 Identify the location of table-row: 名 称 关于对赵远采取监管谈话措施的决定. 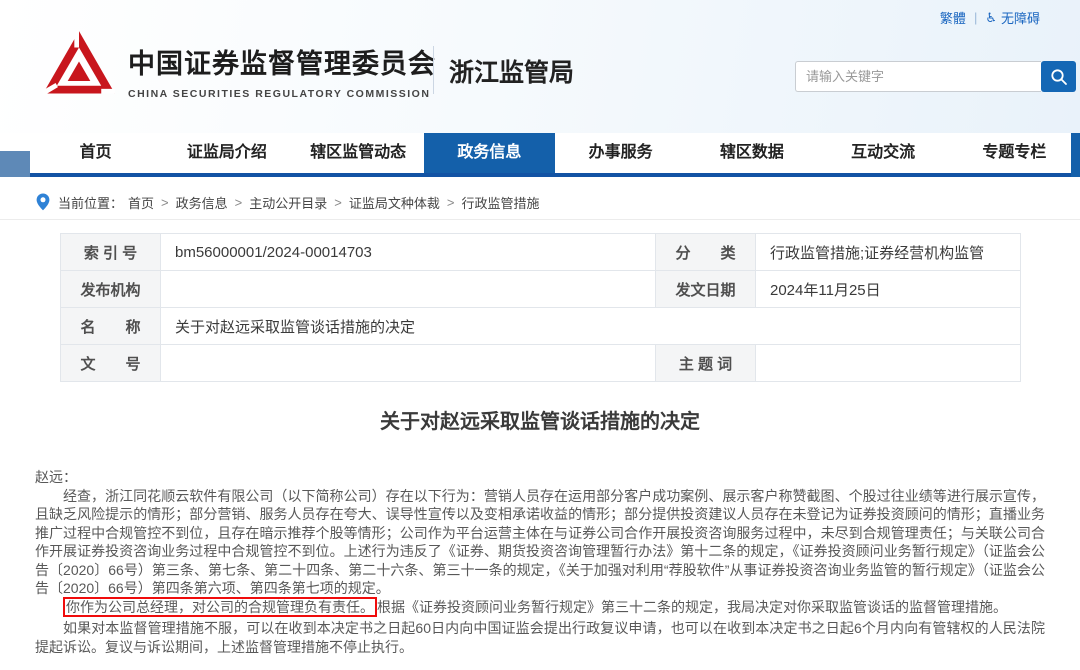
(540, 326).